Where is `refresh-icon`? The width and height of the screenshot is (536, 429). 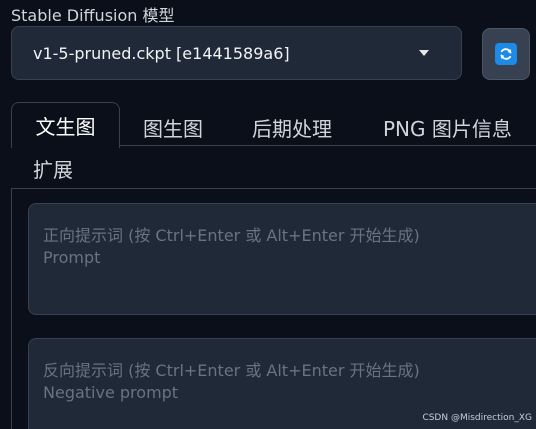 refresh-icon is located at coordinates (506, 54).